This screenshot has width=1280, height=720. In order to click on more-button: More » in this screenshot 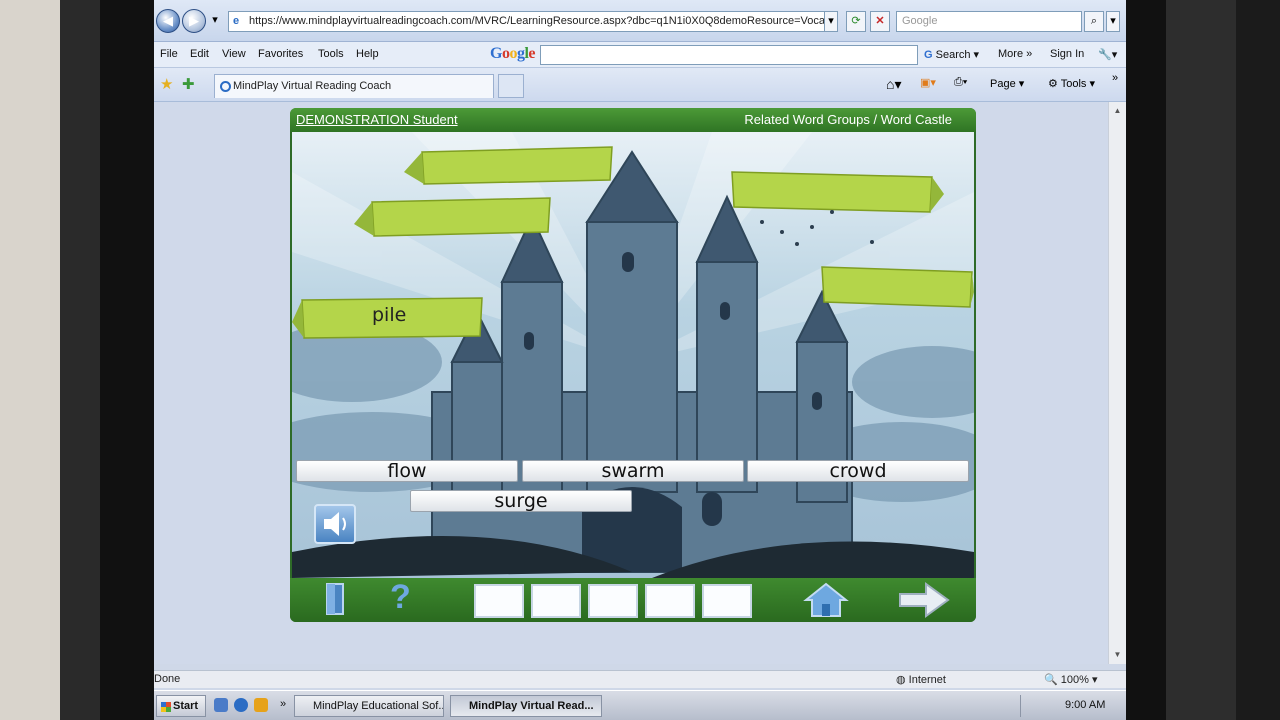, I will do `click(1015, 54)`.